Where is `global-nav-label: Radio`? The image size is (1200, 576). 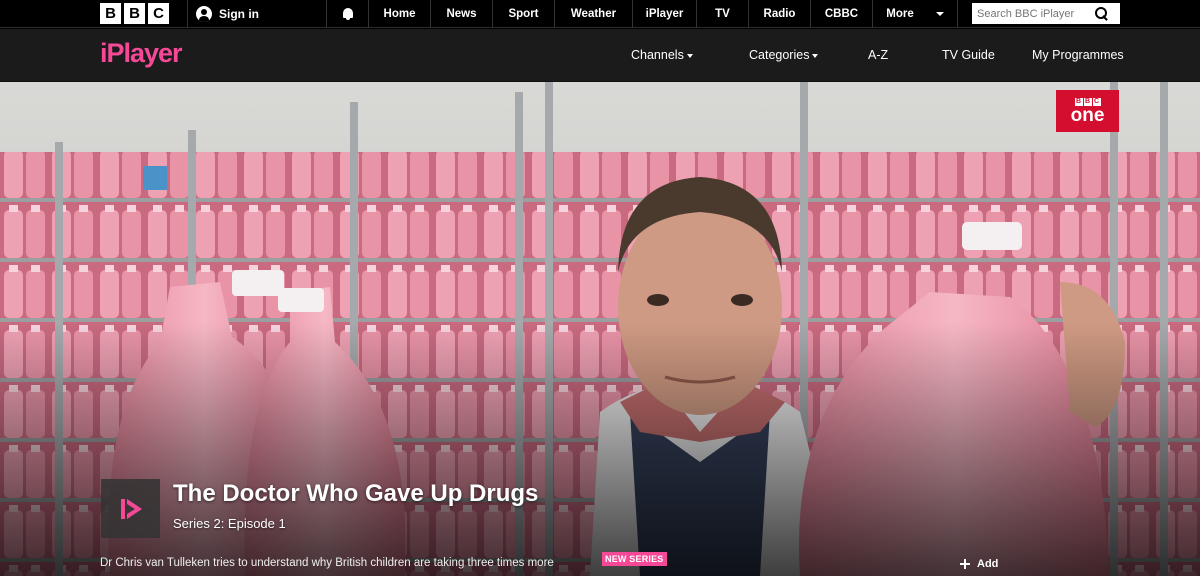 global-nav-label: Radio is located at coordinates (779, 14).